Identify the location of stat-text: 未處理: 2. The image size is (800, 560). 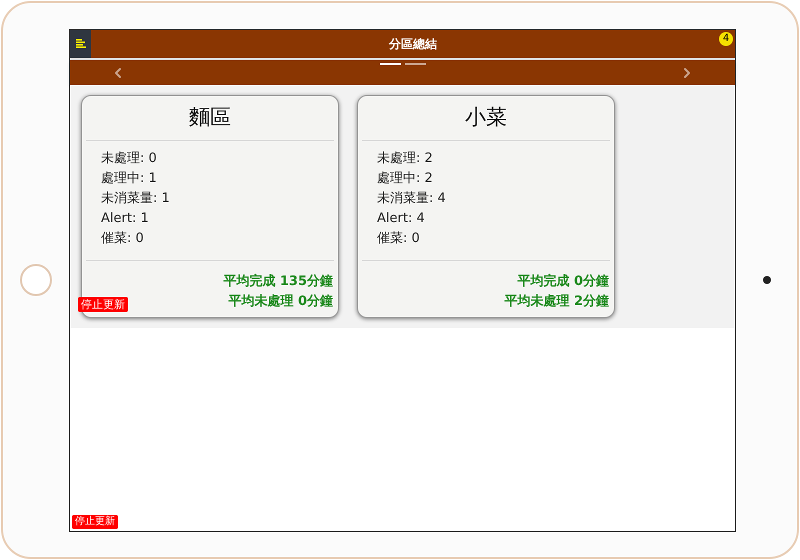
(405, 159).